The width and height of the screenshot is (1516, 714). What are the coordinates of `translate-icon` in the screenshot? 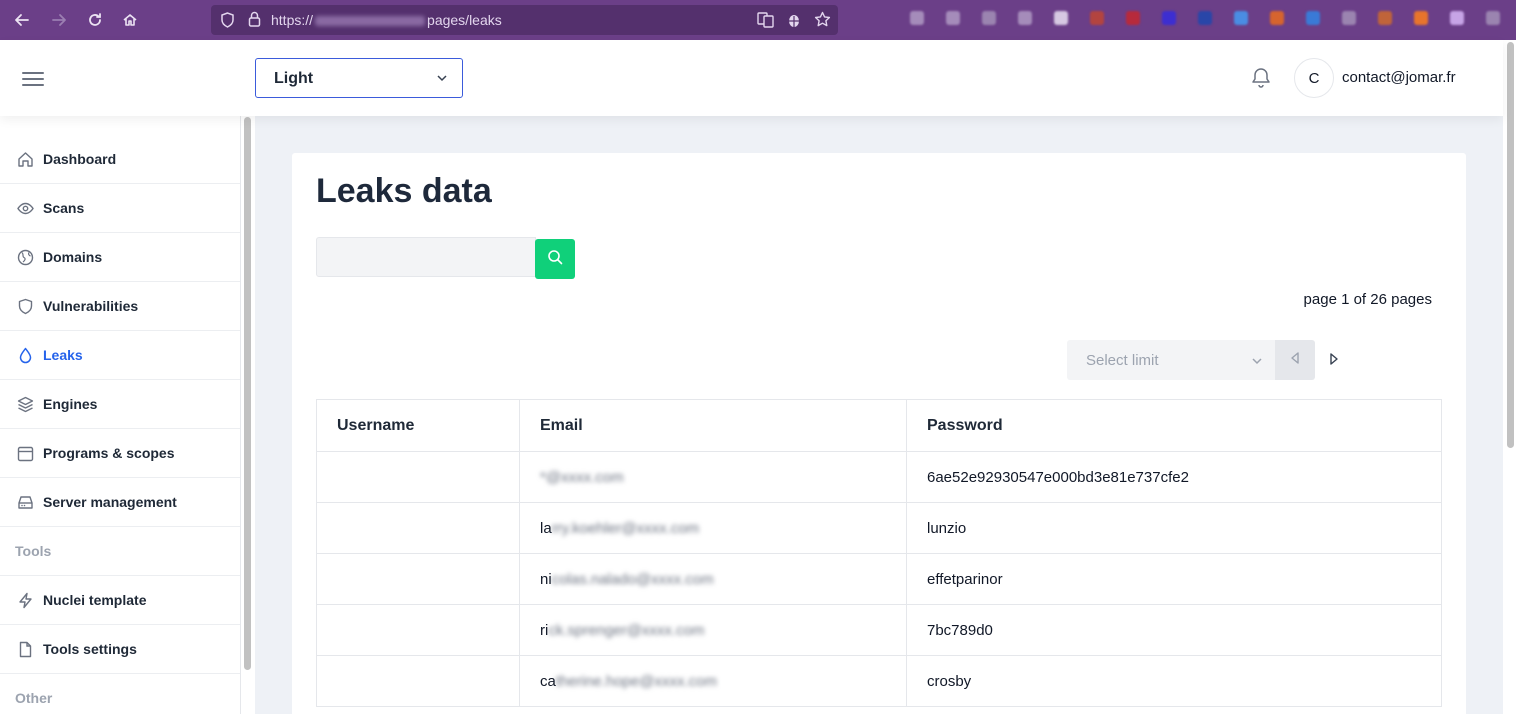 It's located at (765, 22).